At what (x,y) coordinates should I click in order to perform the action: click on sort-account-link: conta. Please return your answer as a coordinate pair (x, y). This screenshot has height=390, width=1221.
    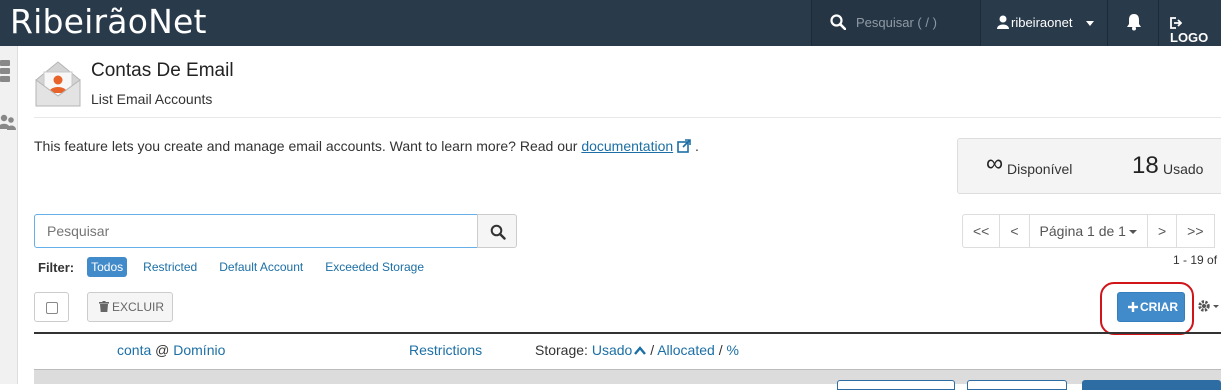
    Looking at the image, I should click on (134, 350).